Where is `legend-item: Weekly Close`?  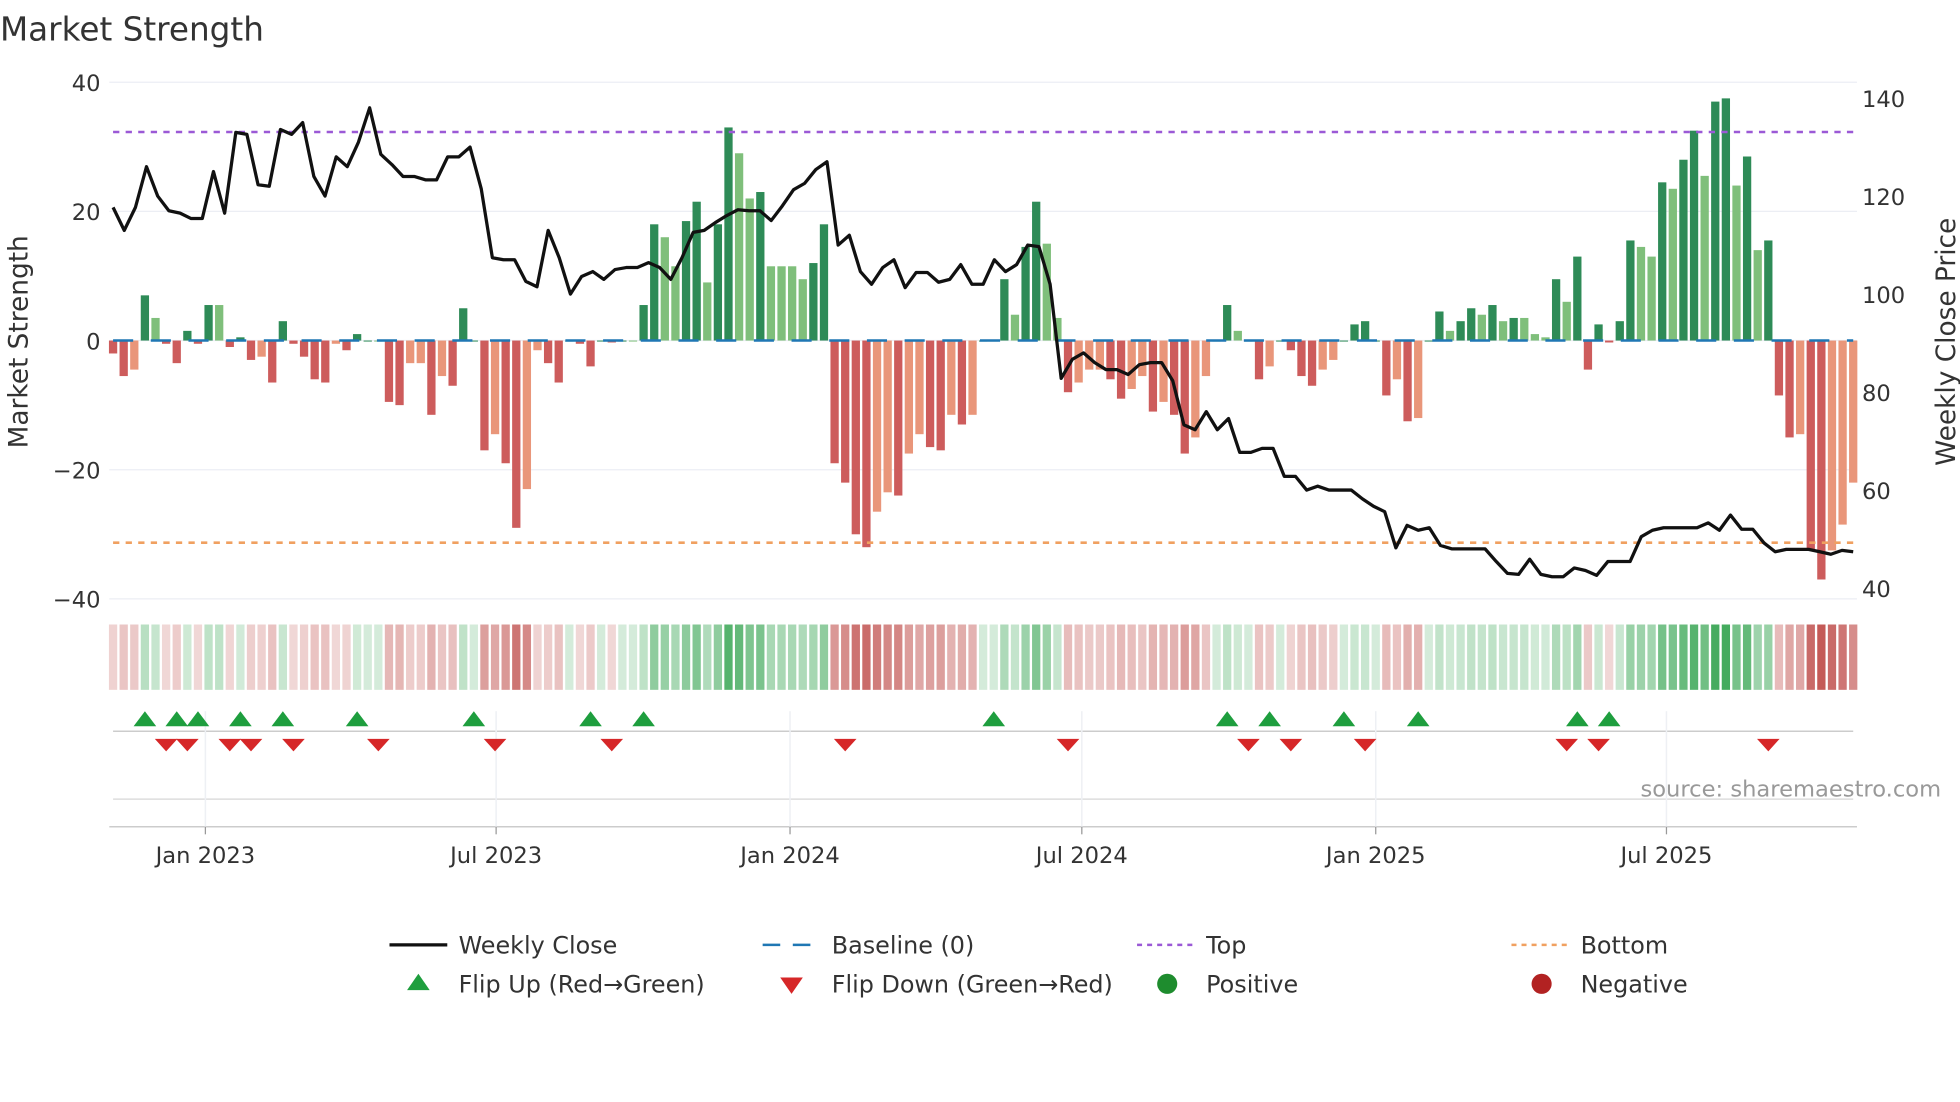
legend-item: Weekly Close is located at coordinates (503, 946).